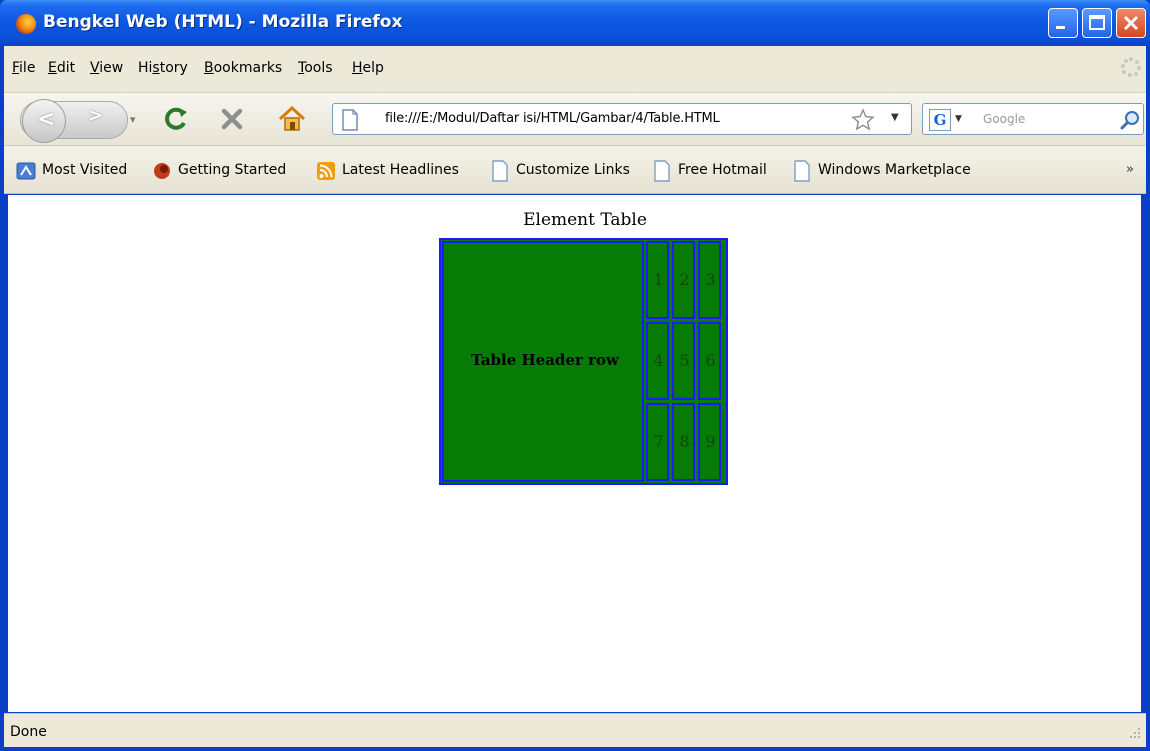 The height and width of the screenshot is (751, 1150). I want to click on table-cell: 7, so click(657, 442).